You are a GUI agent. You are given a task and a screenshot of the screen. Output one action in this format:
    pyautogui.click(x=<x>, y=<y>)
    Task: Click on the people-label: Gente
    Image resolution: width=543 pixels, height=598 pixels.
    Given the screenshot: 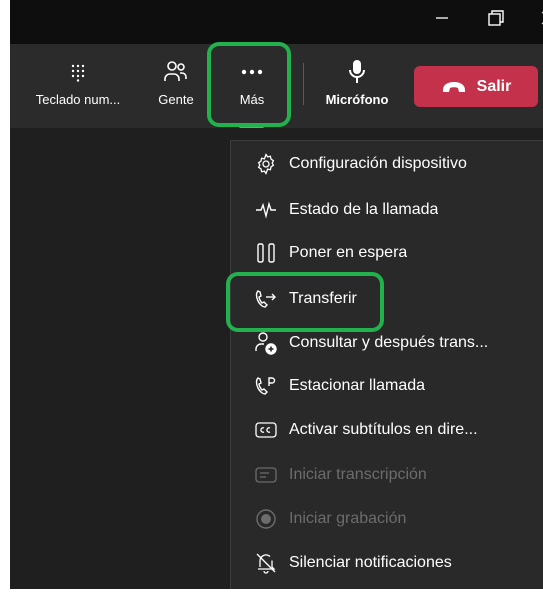 What is the action you would take?
    pyautogui.click(x=176, y=99)
    